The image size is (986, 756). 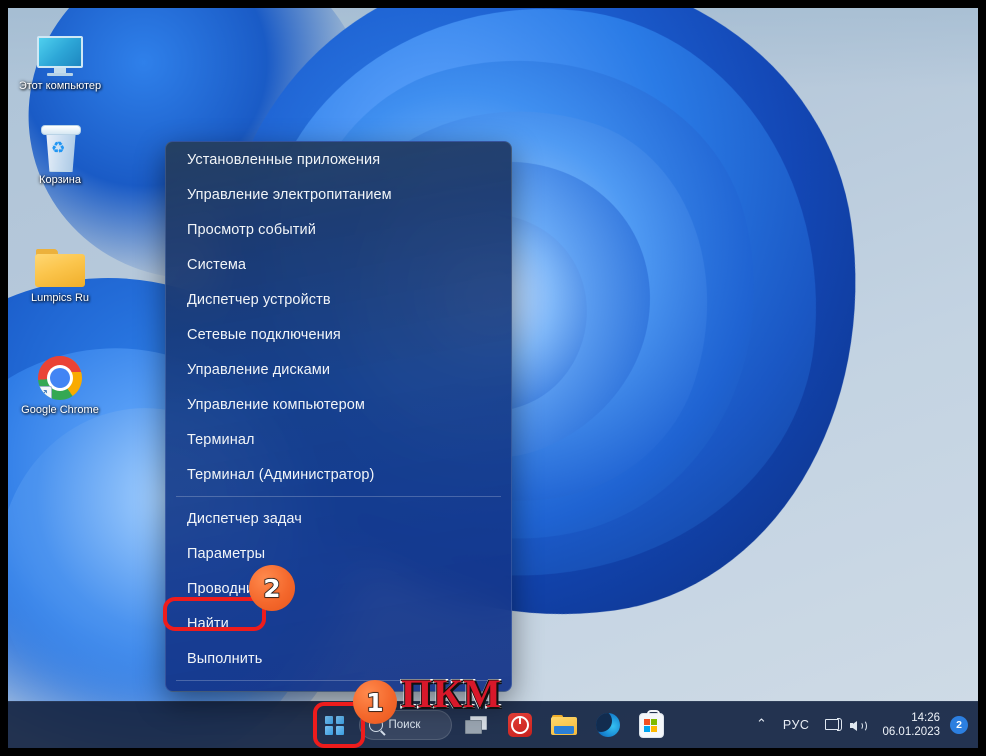 I want to click on system-tray: ⌃ РУС 14:26 06.01.2023 2, so click(x=863, y=725).